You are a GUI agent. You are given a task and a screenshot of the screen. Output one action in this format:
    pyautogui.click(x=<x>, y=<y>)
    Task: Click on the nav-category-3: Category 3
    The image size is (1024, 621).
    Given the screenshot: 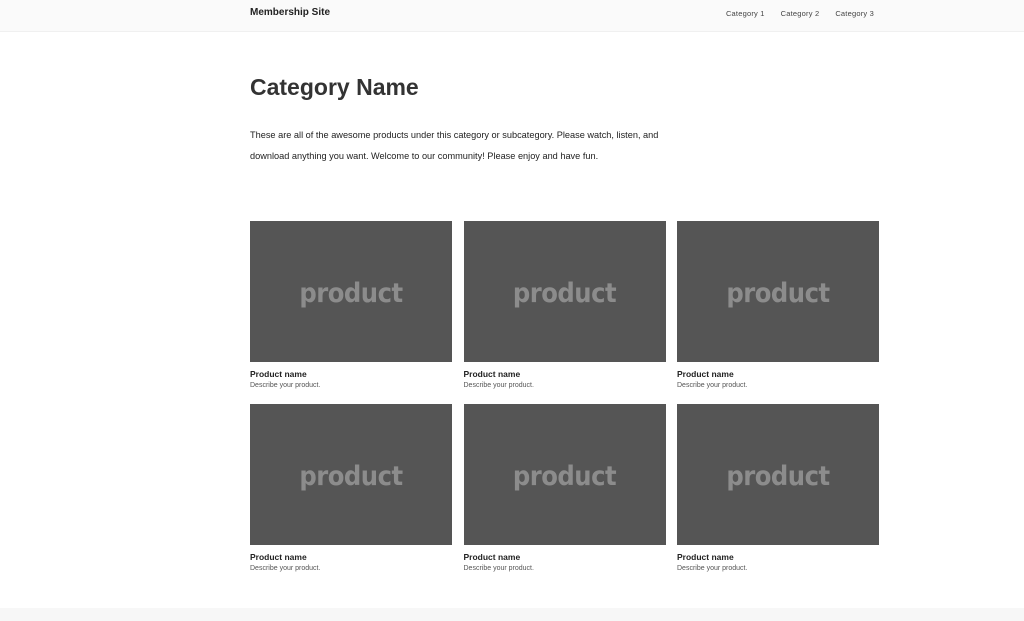 What is the action you would take?
    pyautogui.click(x=854, y=13)
    